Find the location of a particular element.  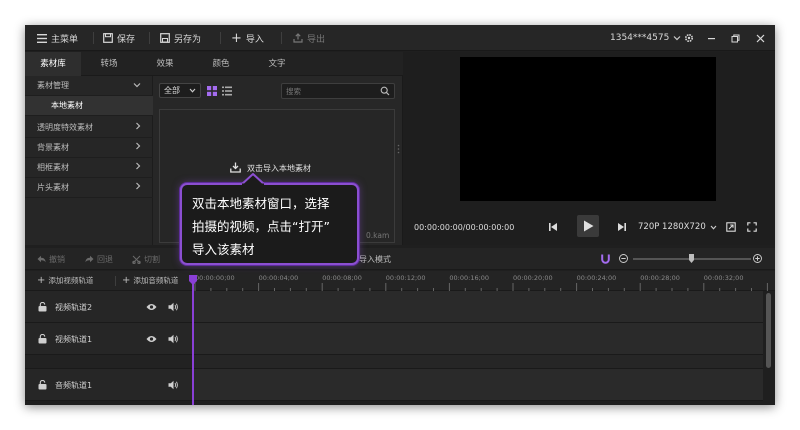

export-button: 导出 is located at coordinates (309, 38).